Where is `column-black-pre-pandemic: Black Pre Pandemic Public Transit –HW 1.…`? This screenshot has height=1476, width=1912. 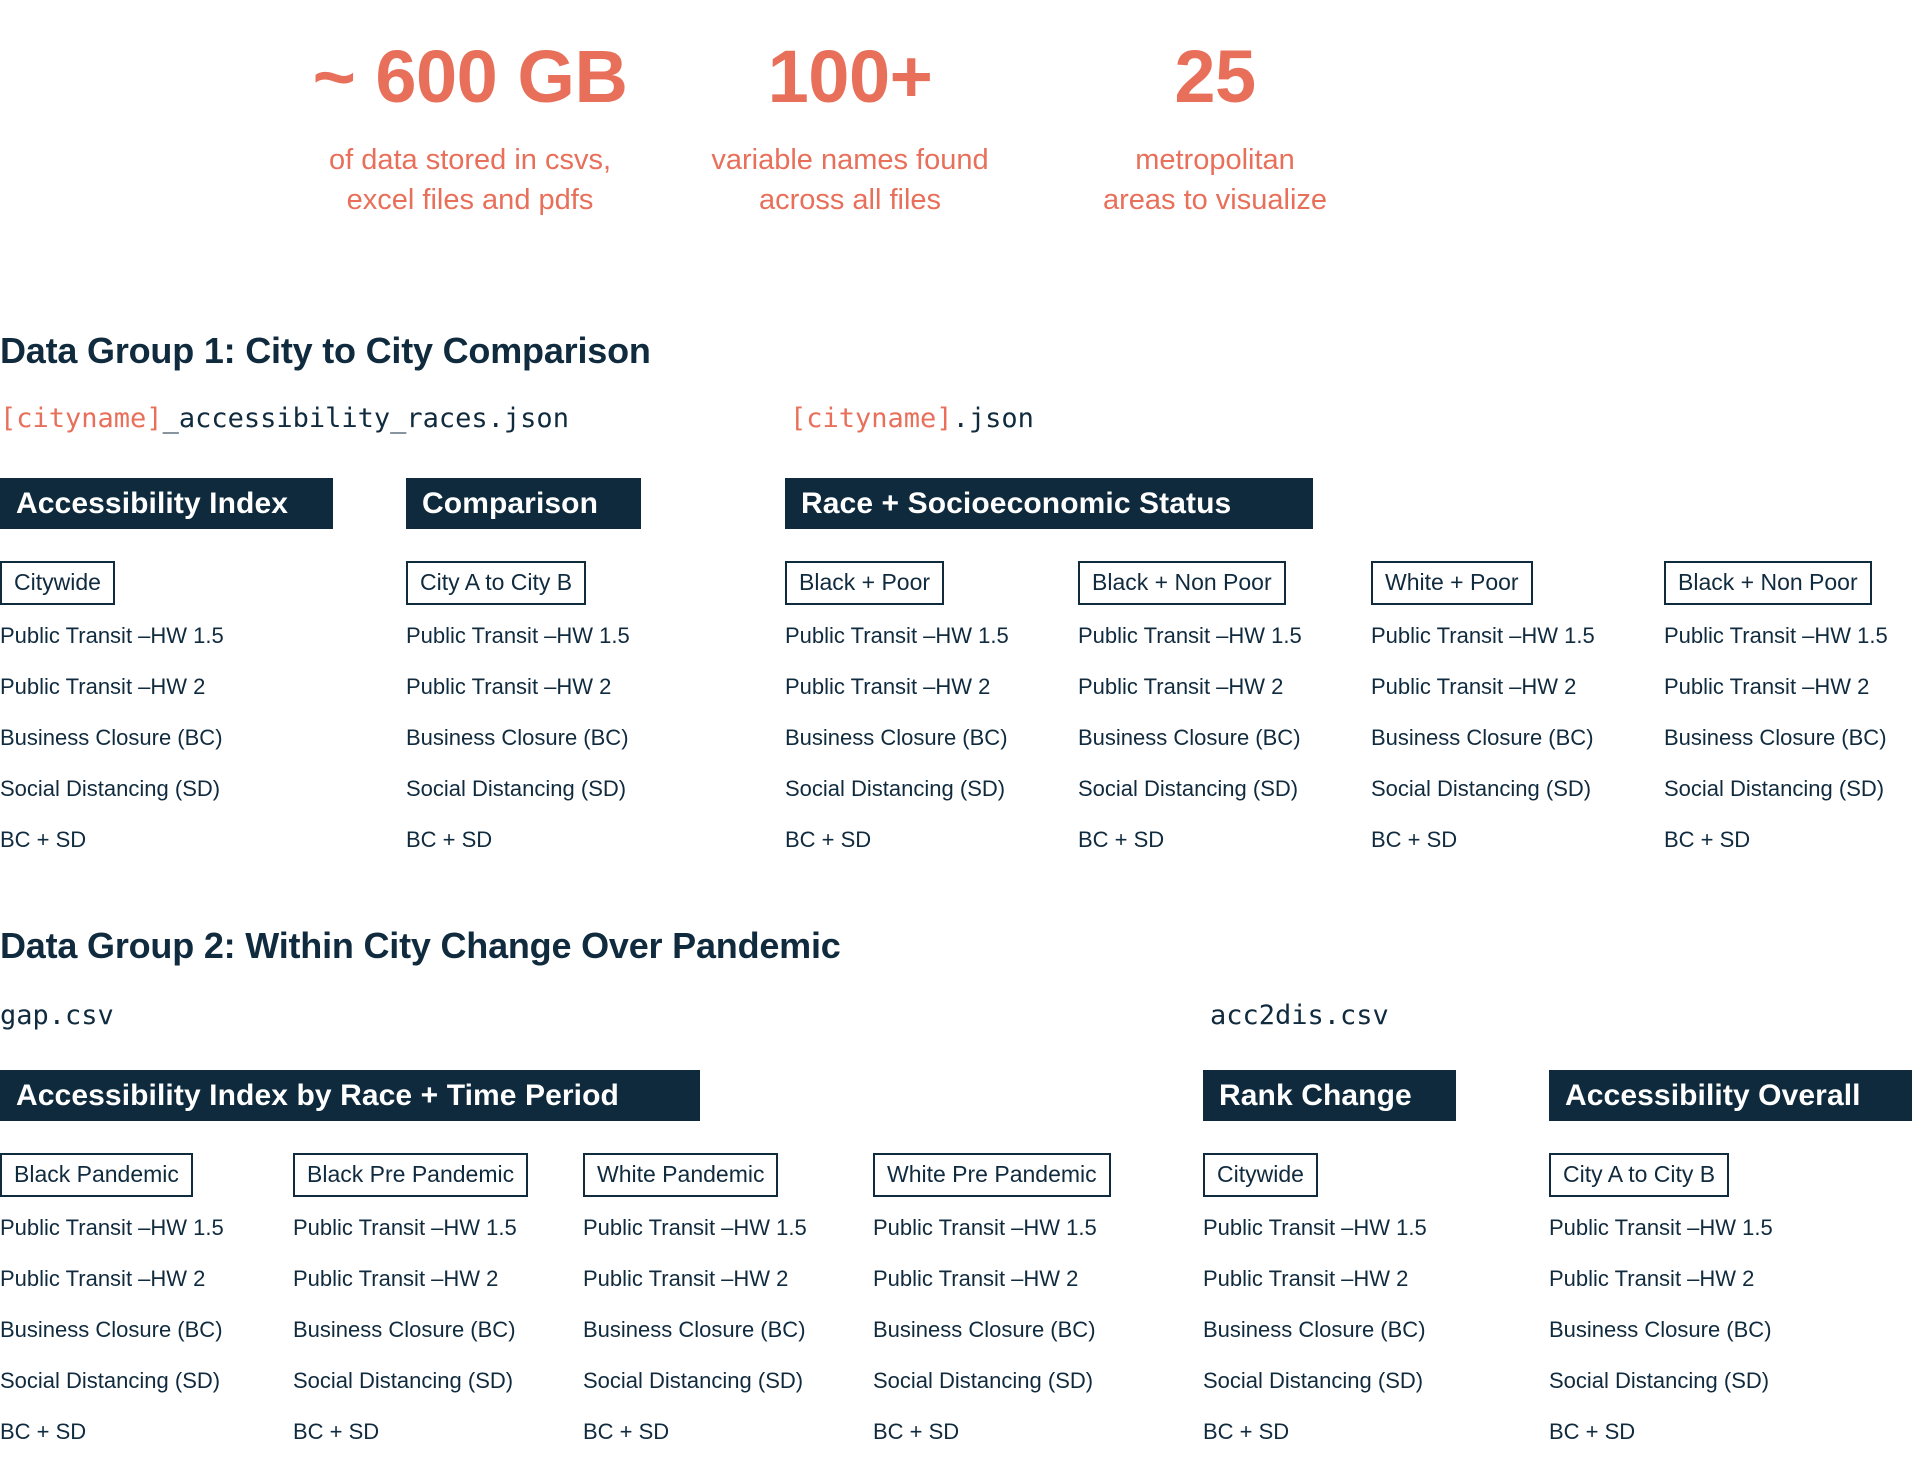
column-black-pre-pandemic: Black Pre Pandemic Public Transit –HW 1.… is located at coordinates (443, 1298).